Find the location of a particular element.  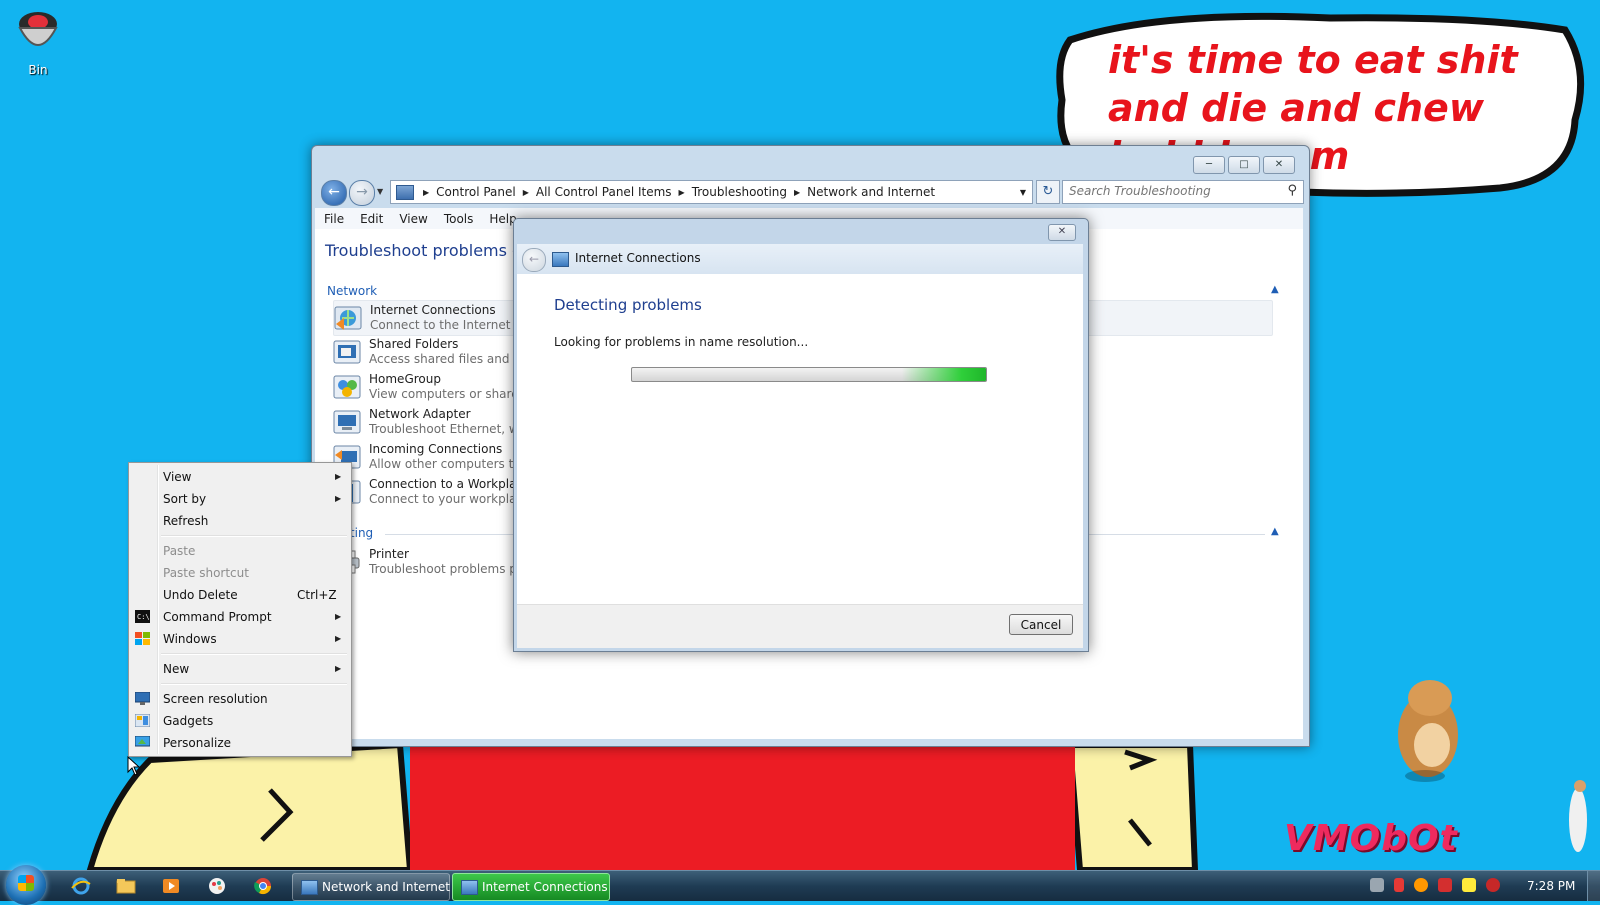

close-button: ✕ is located at coordinates (1279, 165).